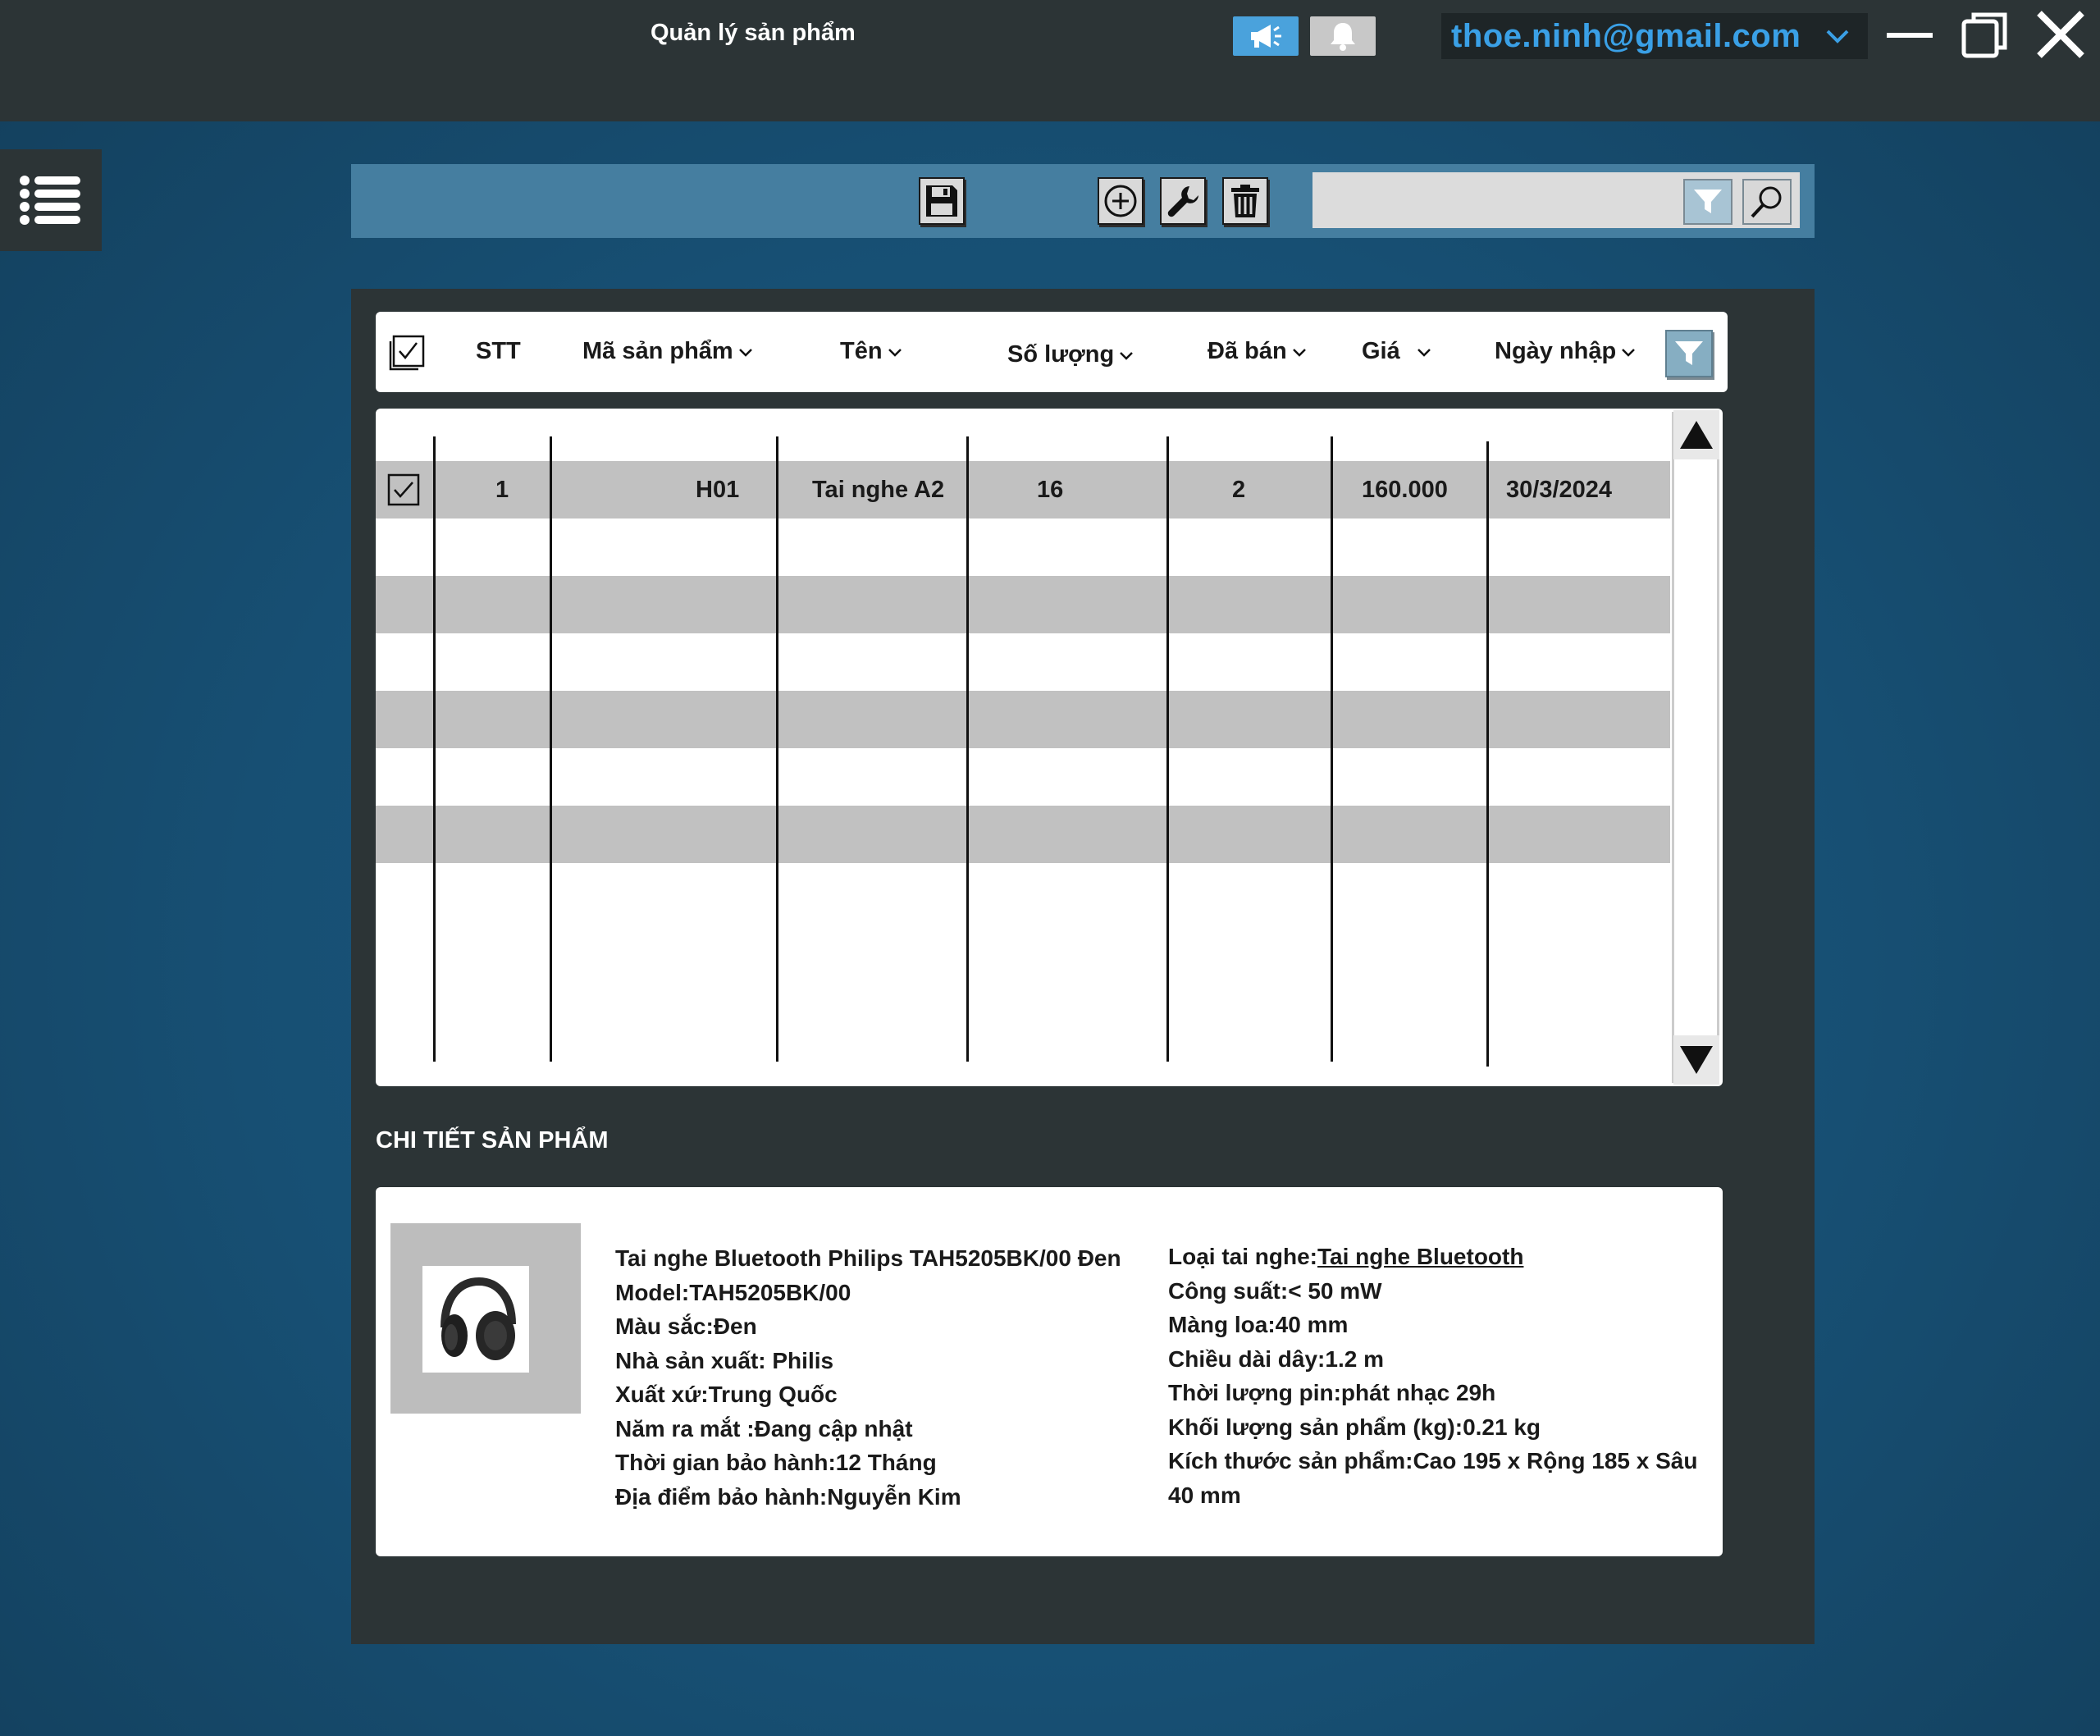 This screenshot has width=2100, height=1736. Describe the element at coordinates (1497, 200) in the screenshot. I see `search-input` at that location.